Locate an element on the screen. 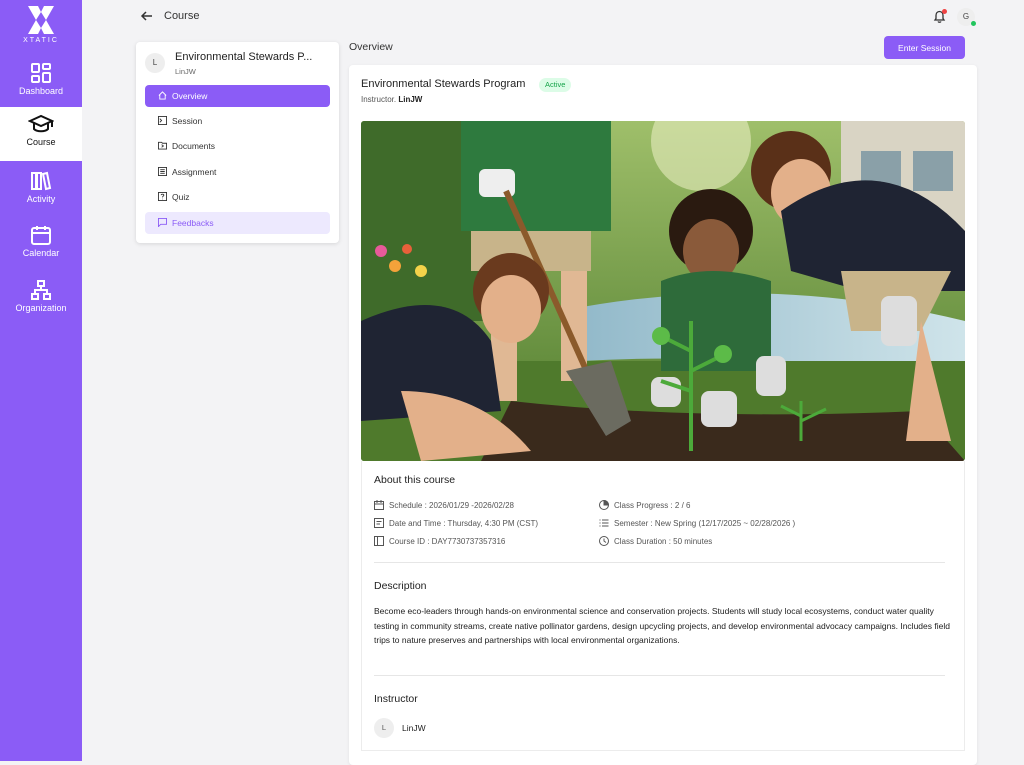 This screenshot has height=765, width=1024. course-nav-documents-label: Documents is located at coordinates (193, 146).